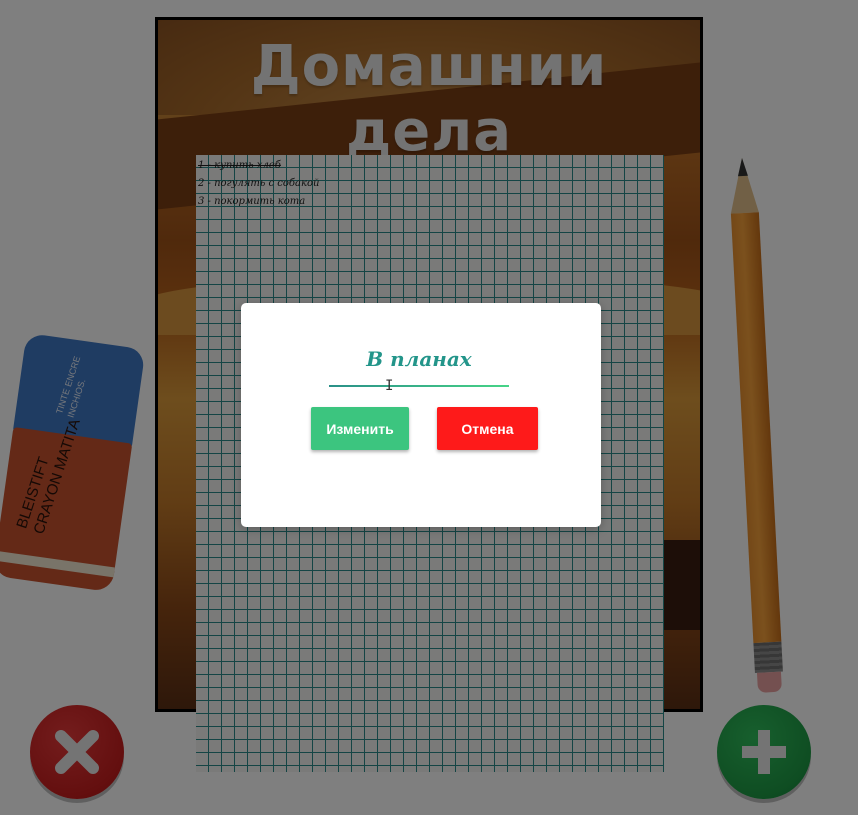 The width and height of the screenshot is (858, 815). What do you see at coordinates (389, 386) in the screenshot?
I see `text-cursor-icon: I` at bounding box center [389, 386].